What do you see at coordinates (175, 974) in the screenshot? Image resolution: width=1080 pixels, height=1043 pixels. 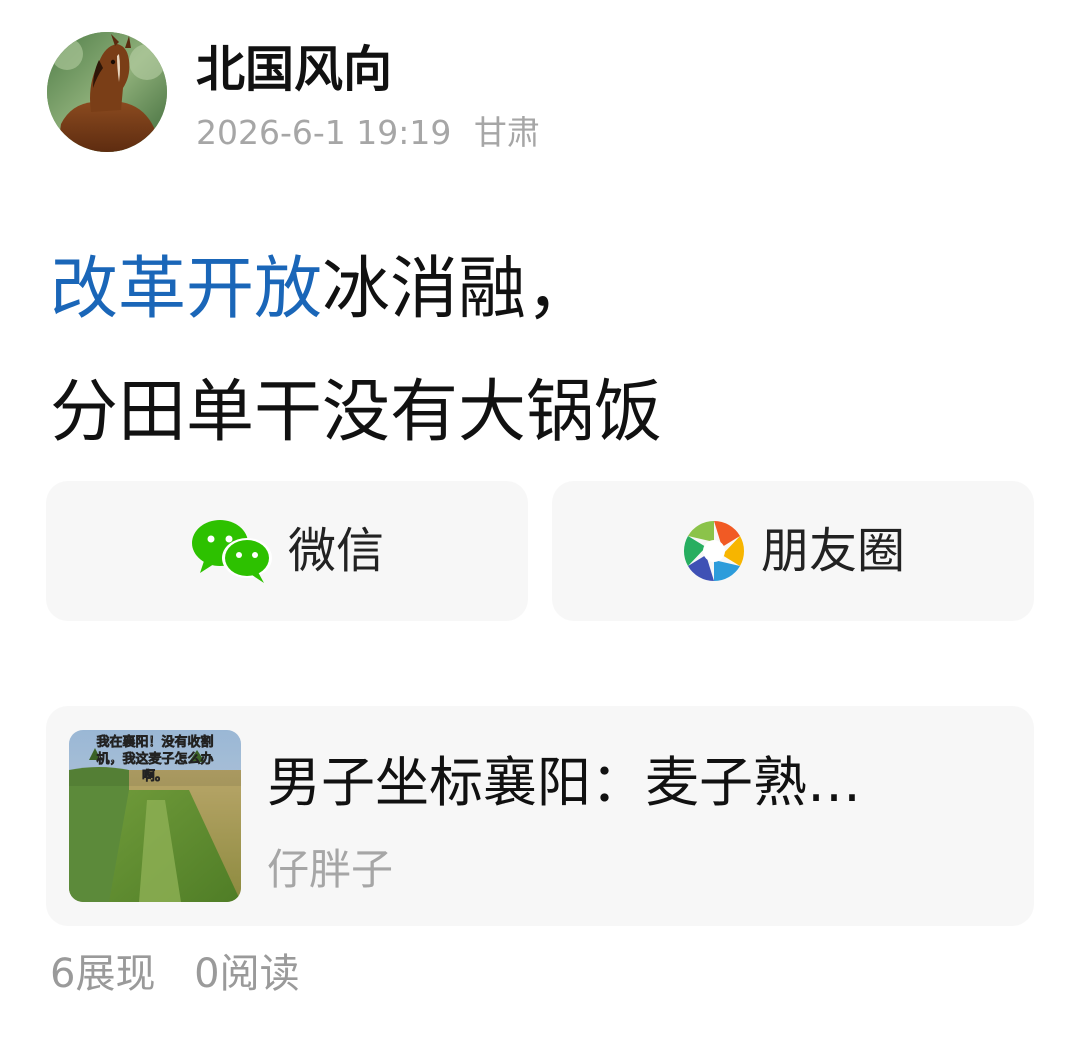 I see `post-stats: 6展现 0阅读` at bounding box center [175, 974].